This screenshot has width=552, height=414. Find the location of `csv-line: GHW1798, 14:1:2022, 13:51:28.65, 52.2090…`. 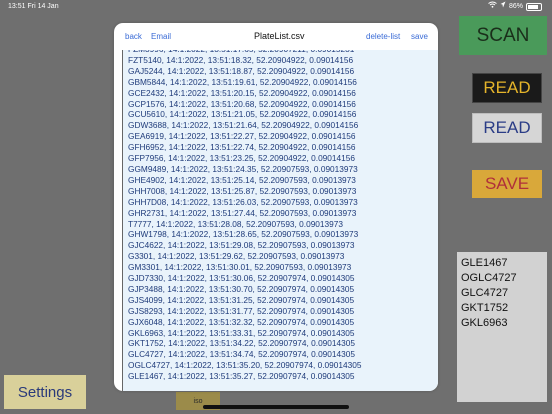

csv-line: GHW1798, 14:1:2022, 13:51:28.65, 52.2090… is located at coordinates (243, 234).